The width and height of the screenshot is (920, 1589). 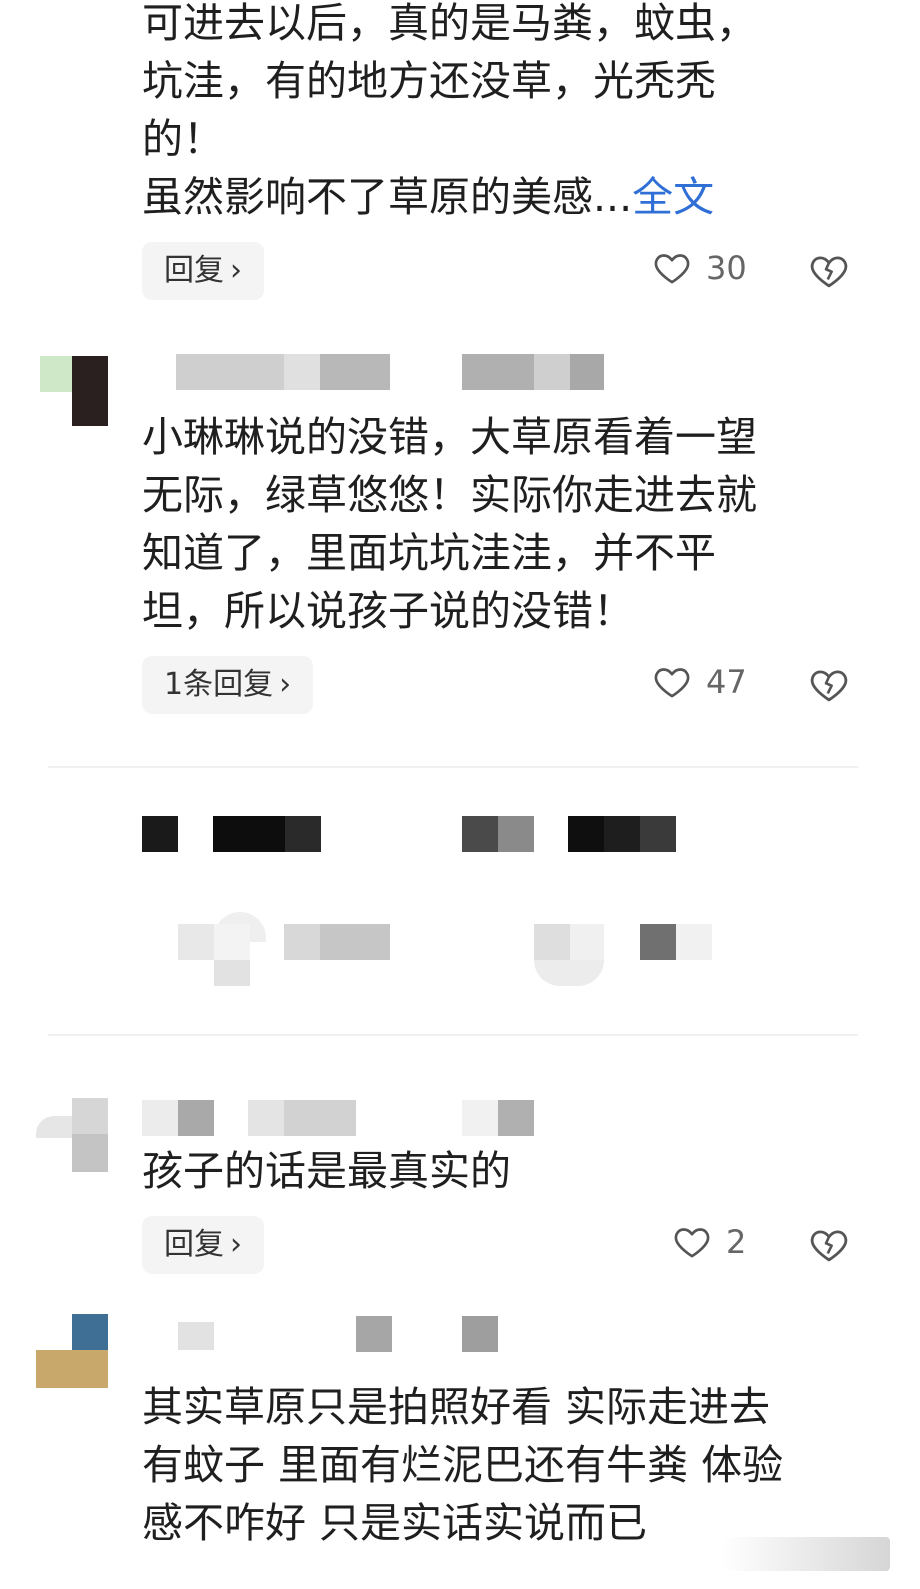 What do you see at coordinates (463, 1465) in the screenshot?
I see `comment-4-line-2: 有蚊子 里面有烂泥巴还有牛粪 体验` at bounding box center [463, 1465].